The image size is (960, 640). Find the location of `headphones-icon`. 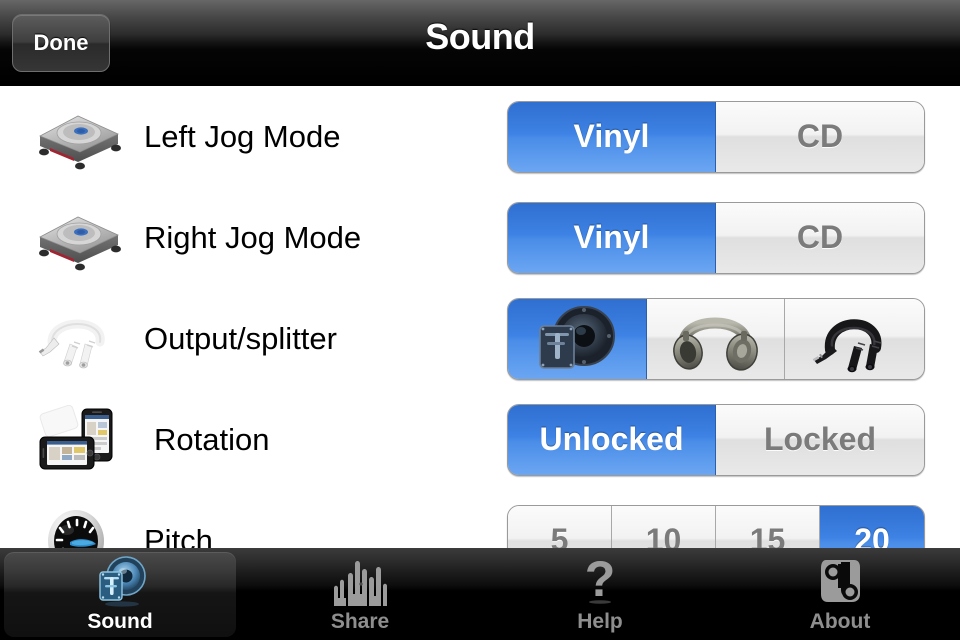

headphones-icon is located at coordinates (716, 344).